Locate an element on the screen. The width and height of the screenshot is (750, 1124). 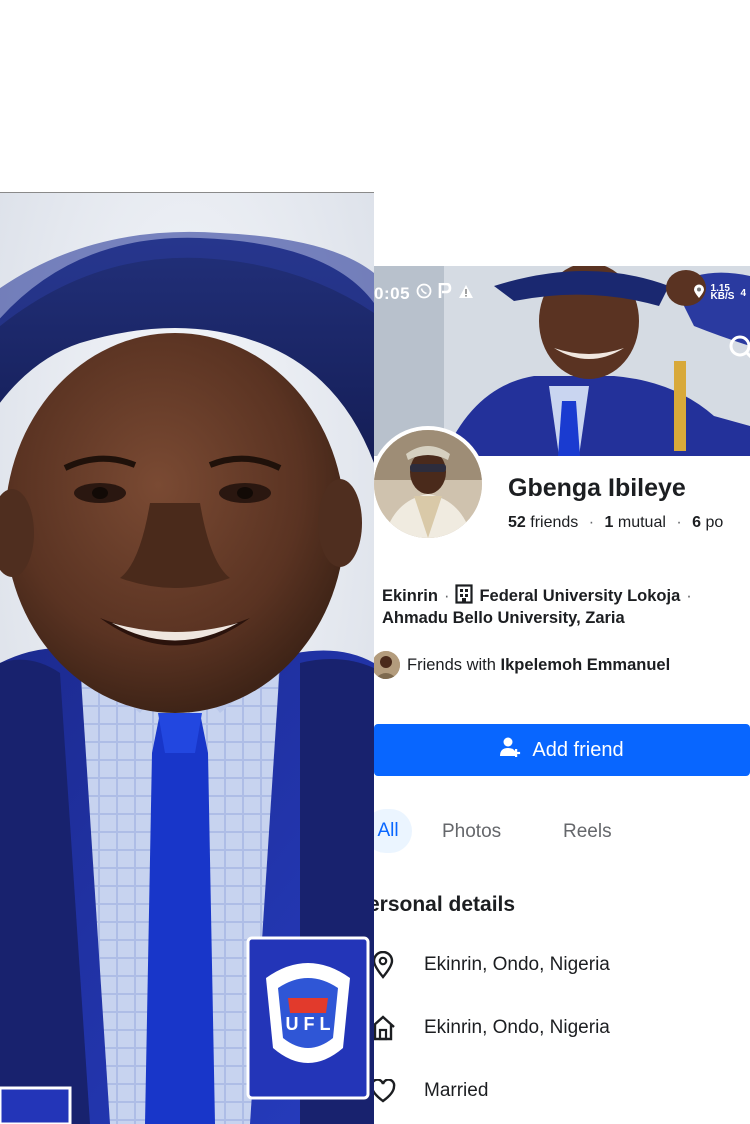
intro-line-location-work: Ekinrin · Federal University Lokoja · is located at coordinates (540, 596).